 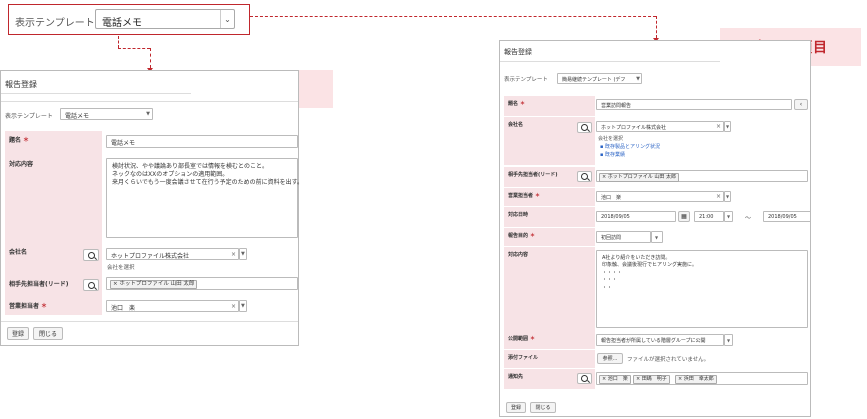 What do you see at coordinates (77, 116) in the screenshot?
I see `template-select-value: 電話メモ` at bounding box center [77, 116].